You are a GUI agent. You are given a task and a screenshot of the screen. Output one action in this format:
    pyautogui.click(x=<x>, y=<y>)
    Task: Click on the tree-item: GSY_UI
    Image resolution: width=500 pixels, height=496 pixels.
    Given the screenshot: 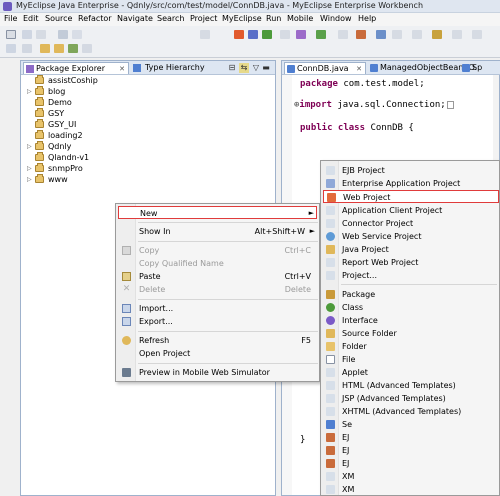 What is the action you would take?
    pyautogui.click(x=146, y=124)
    